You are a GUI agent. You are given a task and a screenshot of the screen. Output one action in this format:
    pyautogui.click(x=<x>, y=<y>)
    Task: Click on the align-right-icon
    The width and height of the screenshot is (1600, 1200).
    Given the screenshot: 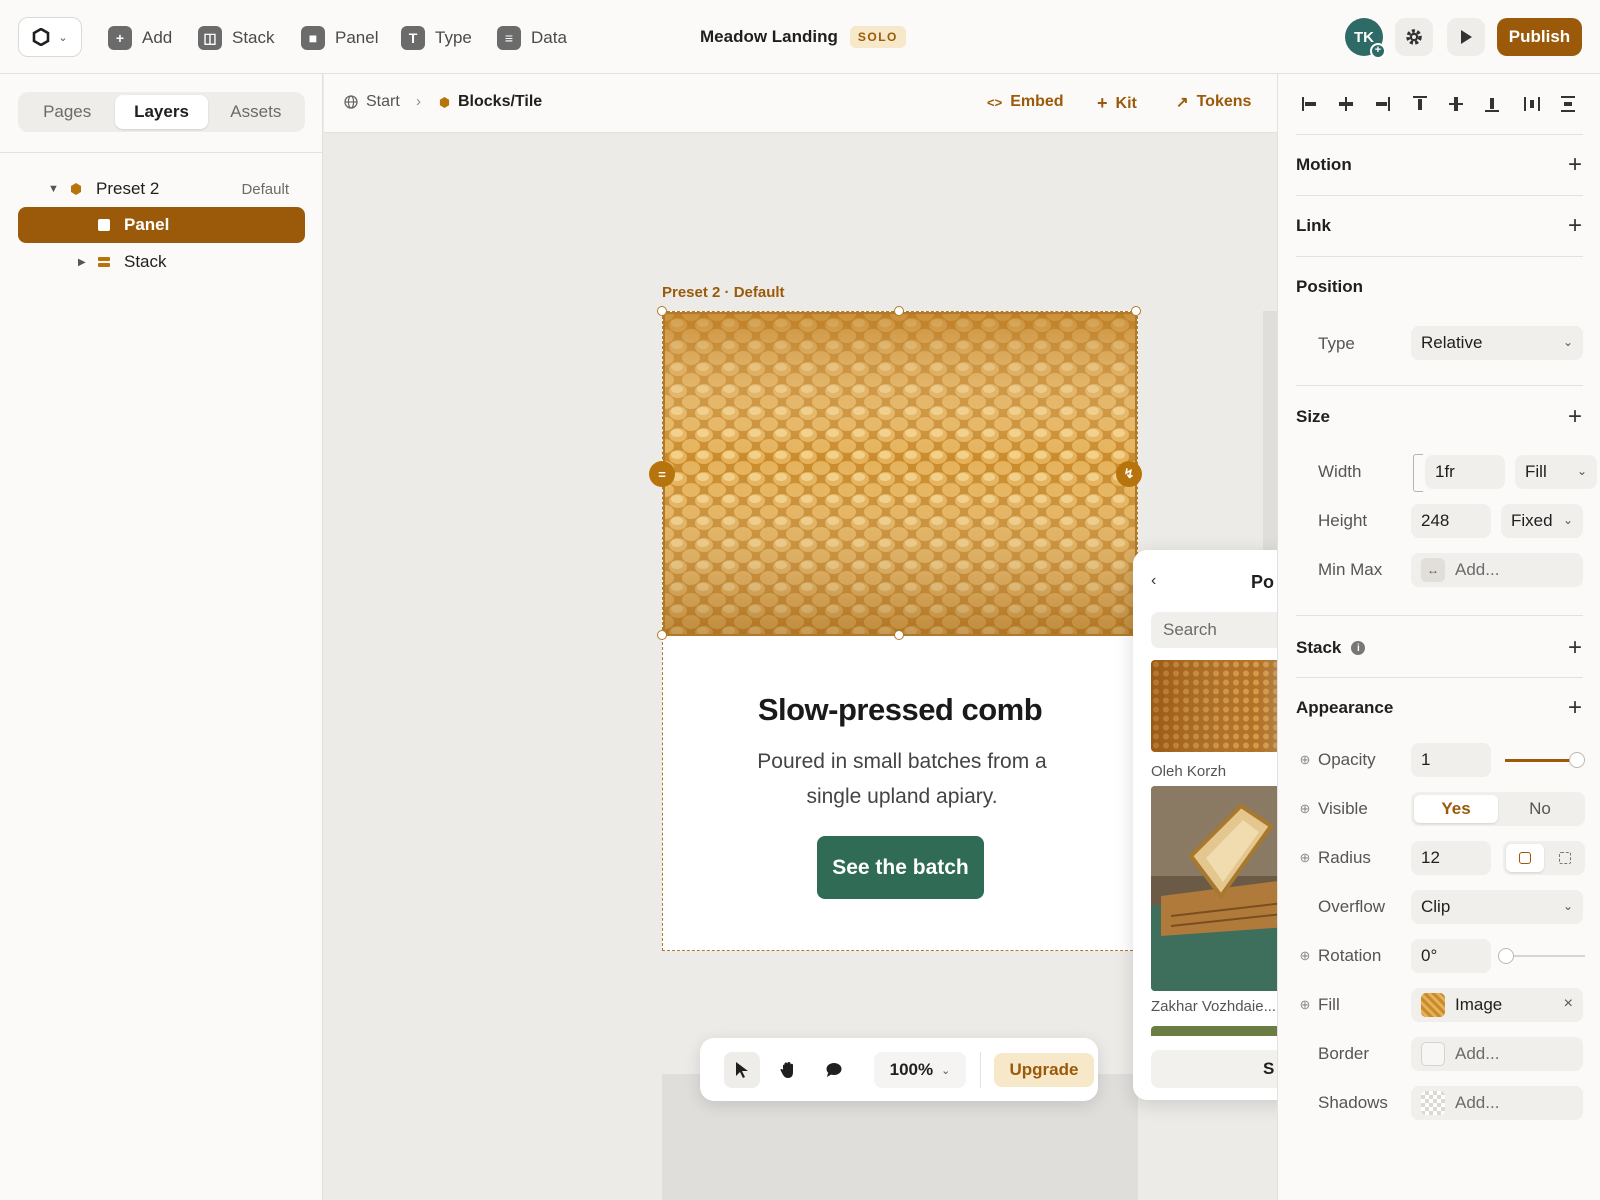 What is the action you would take?
    pyautogui.click(x=1382, y=104)
    